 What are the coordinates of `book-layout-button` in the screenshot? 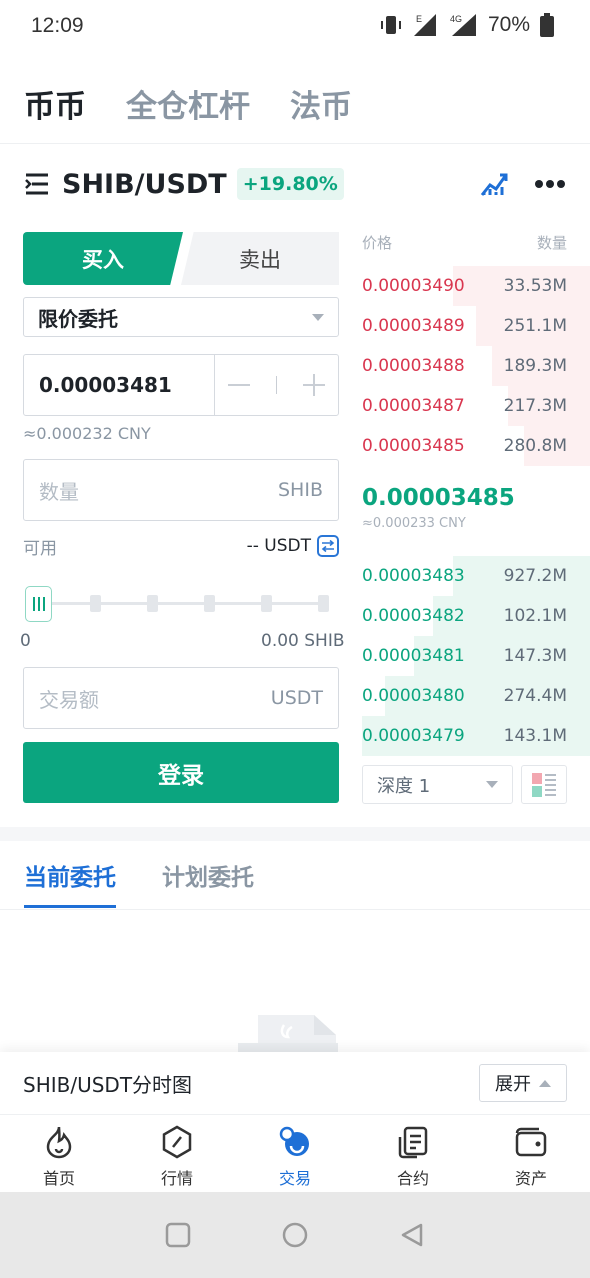 It's located at (544, 784).